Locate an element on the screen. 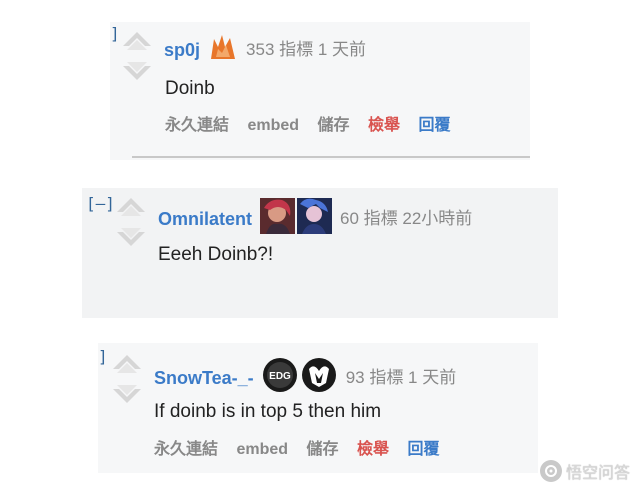 The image size is (640, 491). comment-tagline: SnowTea-_- EDG 93 指標 1 天前 is located at coordinates (305, 378).